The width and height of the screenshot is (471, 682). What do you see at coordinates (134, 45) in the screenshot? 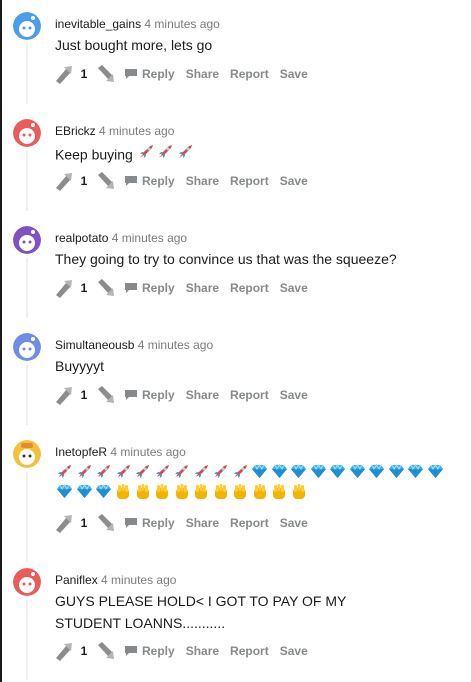
I see `comment-body: Just bought more, lets go` at bounding box center [134, 45].